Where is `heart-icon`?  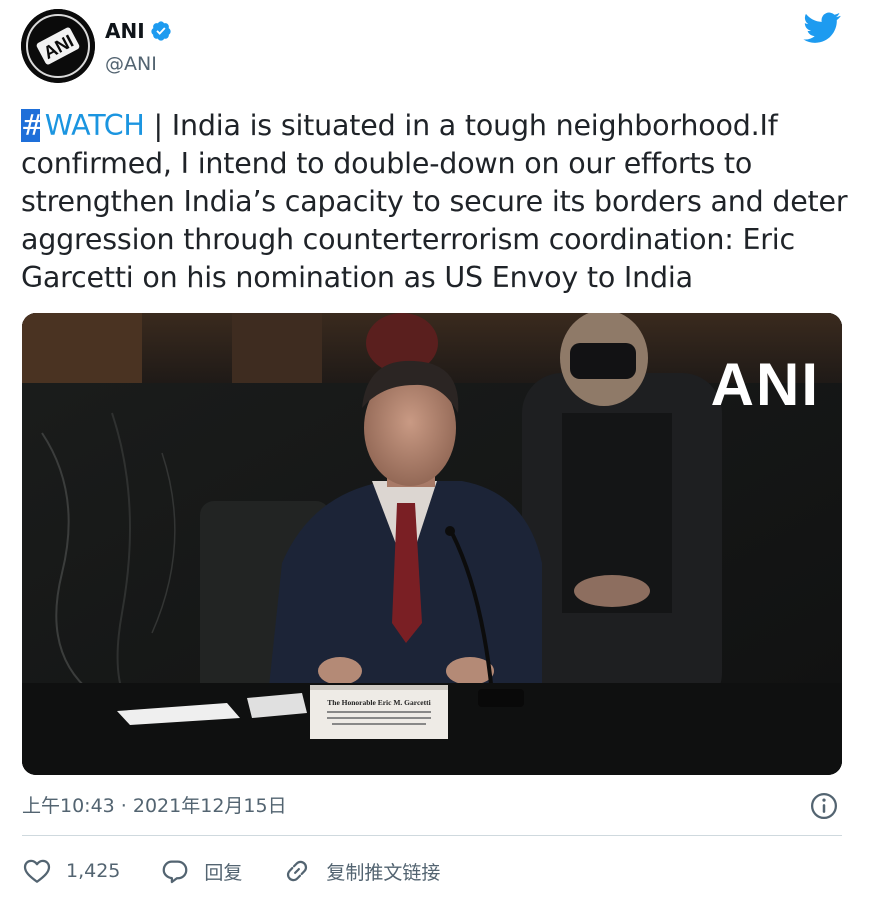 heart-icon is located at coordinates (37, 871).